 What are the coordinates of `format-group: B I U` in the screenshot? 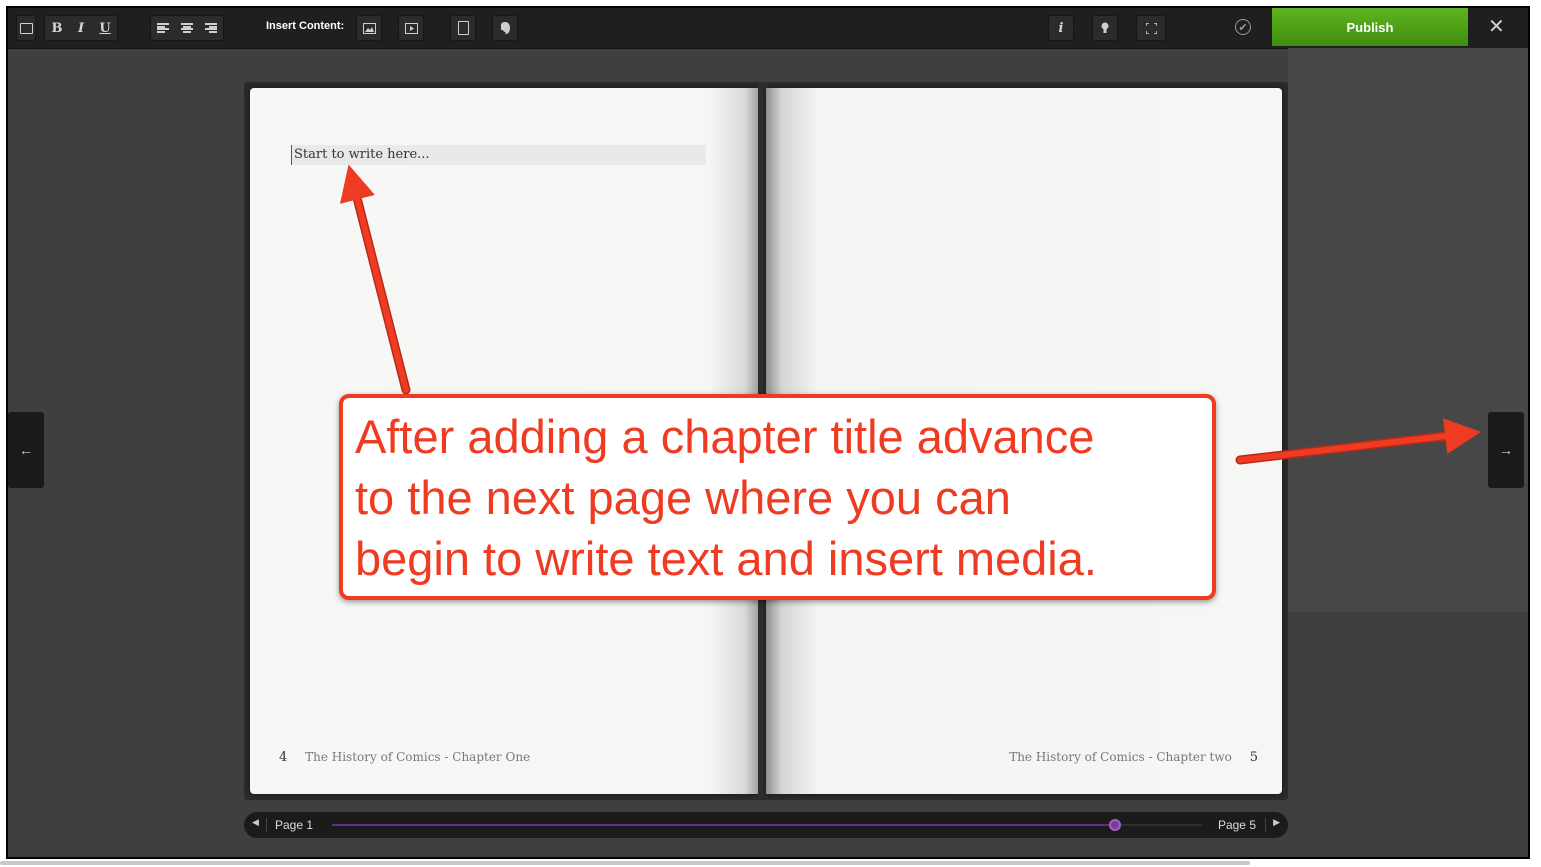 It's located at (81, 28).